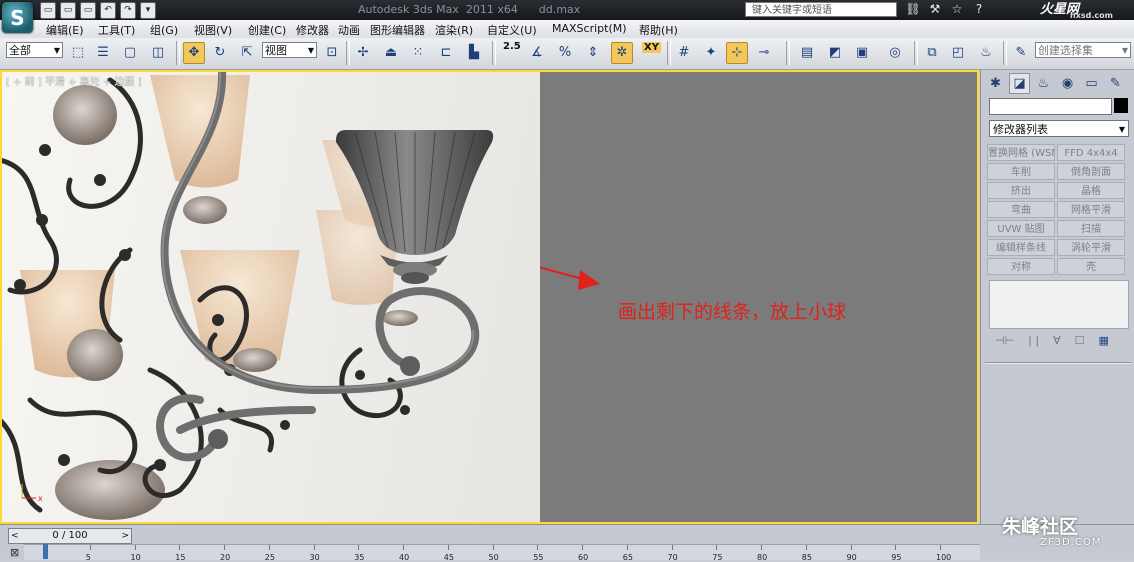 This screenshot has width=1134, height=562. Describe the element at coordinates (512, 30) in the screenshot. I see `menu-customize: 自定义(U)` at that location.